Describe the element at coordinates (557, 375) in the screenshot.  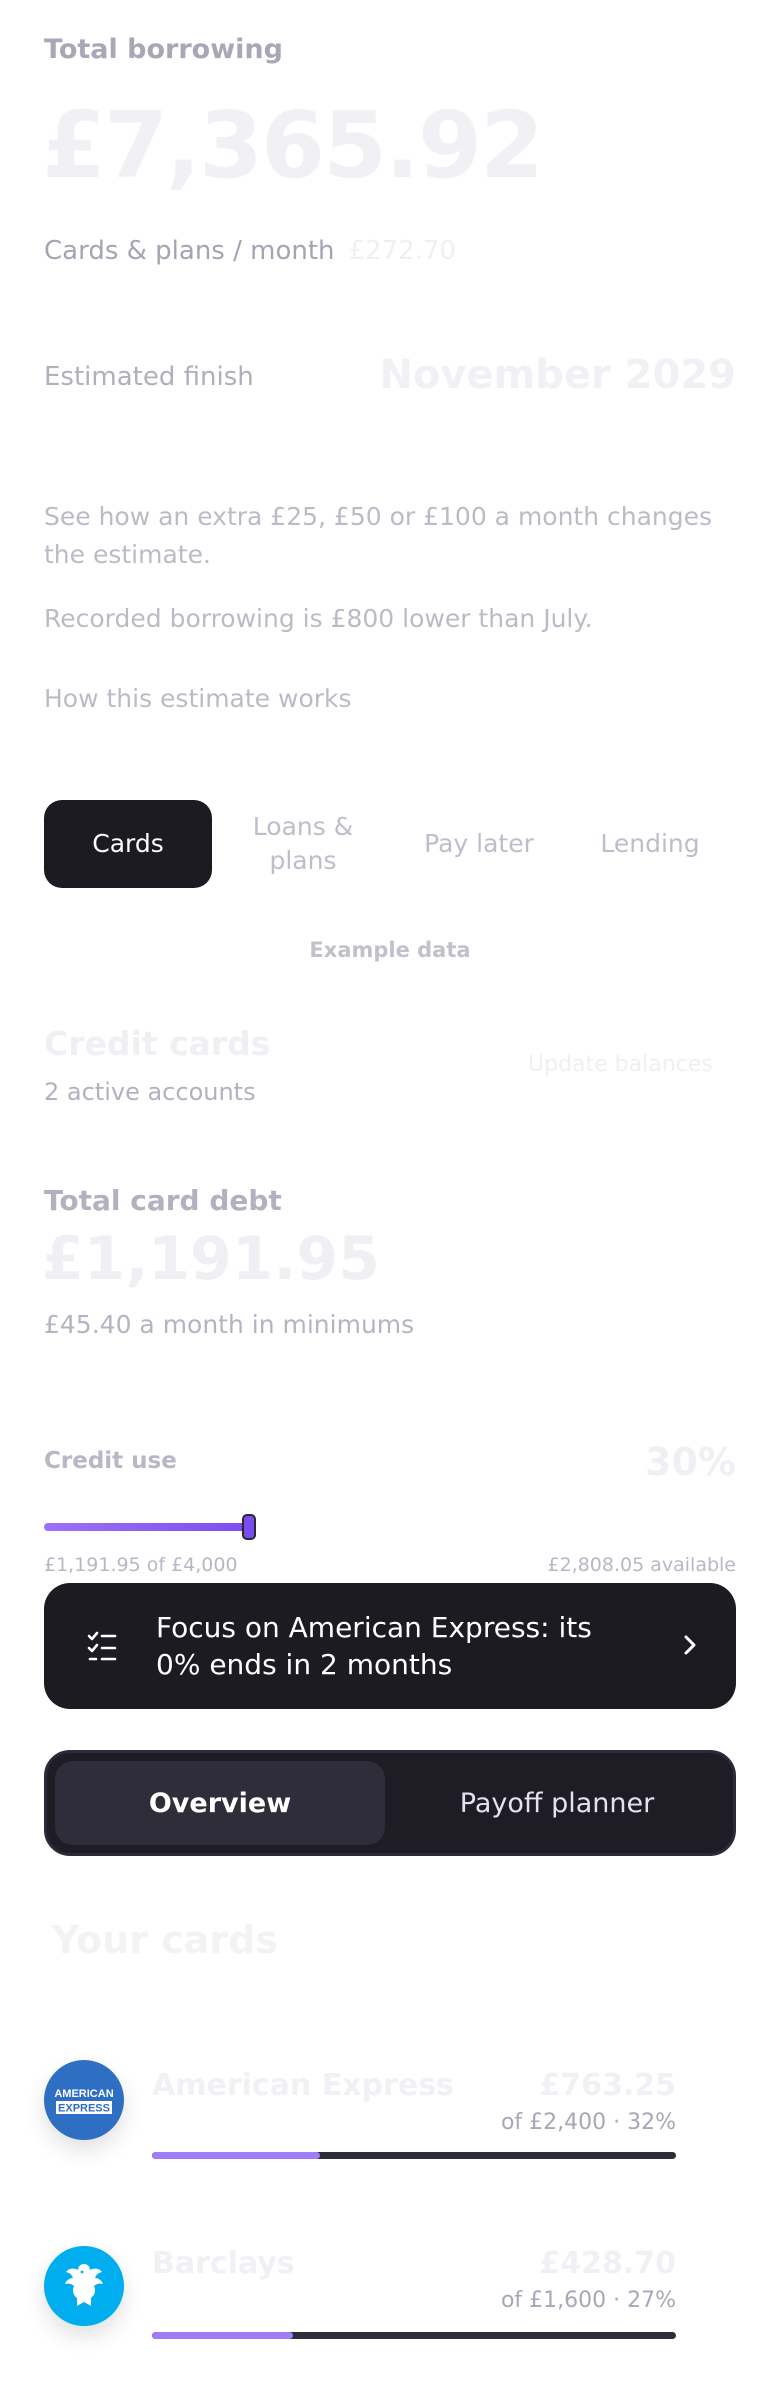
I see `estimated-finish-value: November 2029` at that location.